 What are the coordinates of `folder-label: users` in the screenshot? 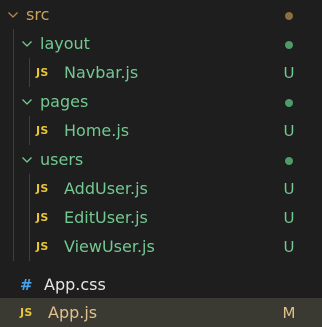 It's located at (62, 159).